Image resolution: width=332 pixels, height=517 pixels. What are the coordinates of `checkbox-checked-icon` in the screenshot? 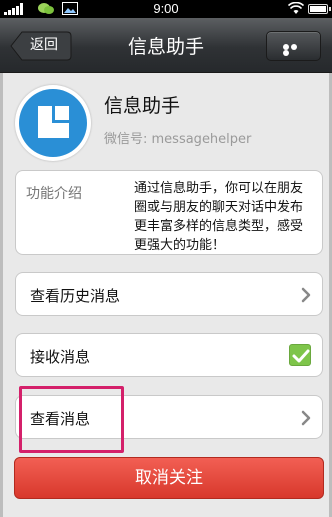 It's located at (301, 356).